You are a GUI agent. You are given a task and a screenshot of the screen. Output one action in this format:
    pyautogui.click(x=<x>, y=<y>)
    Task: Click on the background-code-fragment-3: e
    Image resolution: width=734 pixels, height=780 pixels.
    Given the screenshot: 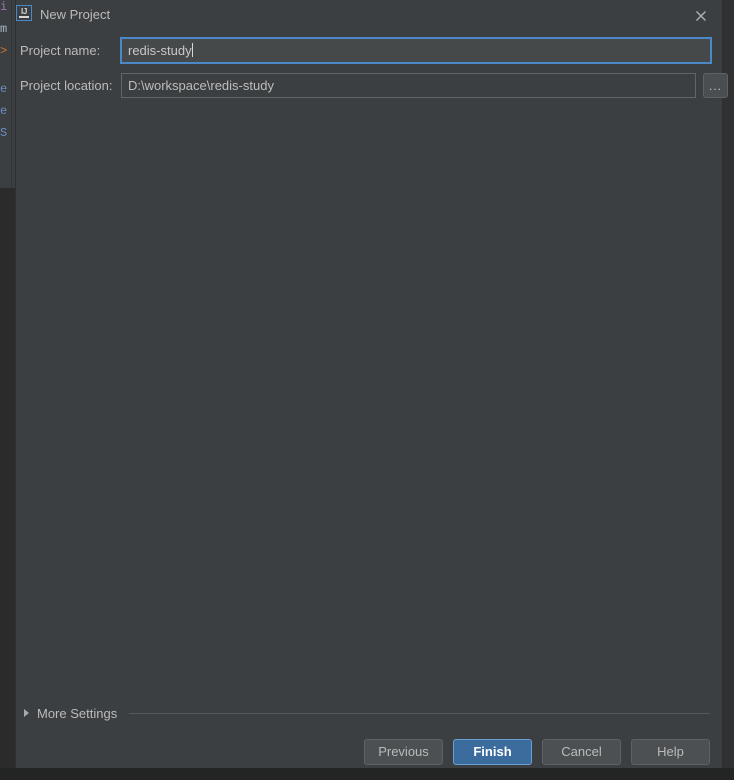 What is the action you would take?
    pyautogui.click(x=4, y=89)
    